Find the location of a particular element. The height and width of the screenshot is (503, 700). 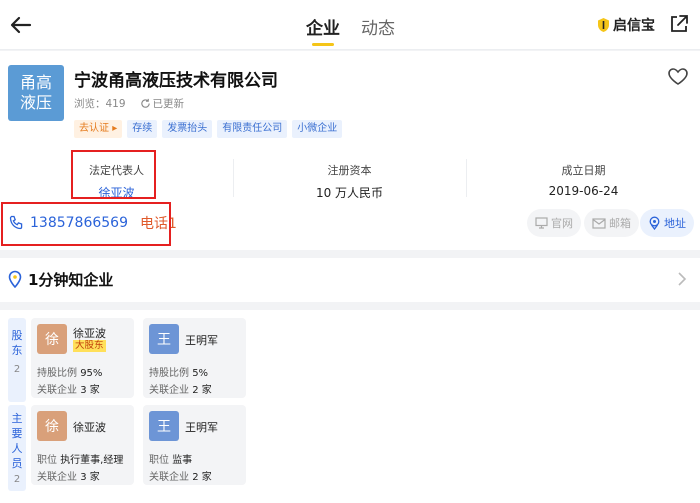

capital-value: 10 万人民币 is located at coordinates (349, 193).